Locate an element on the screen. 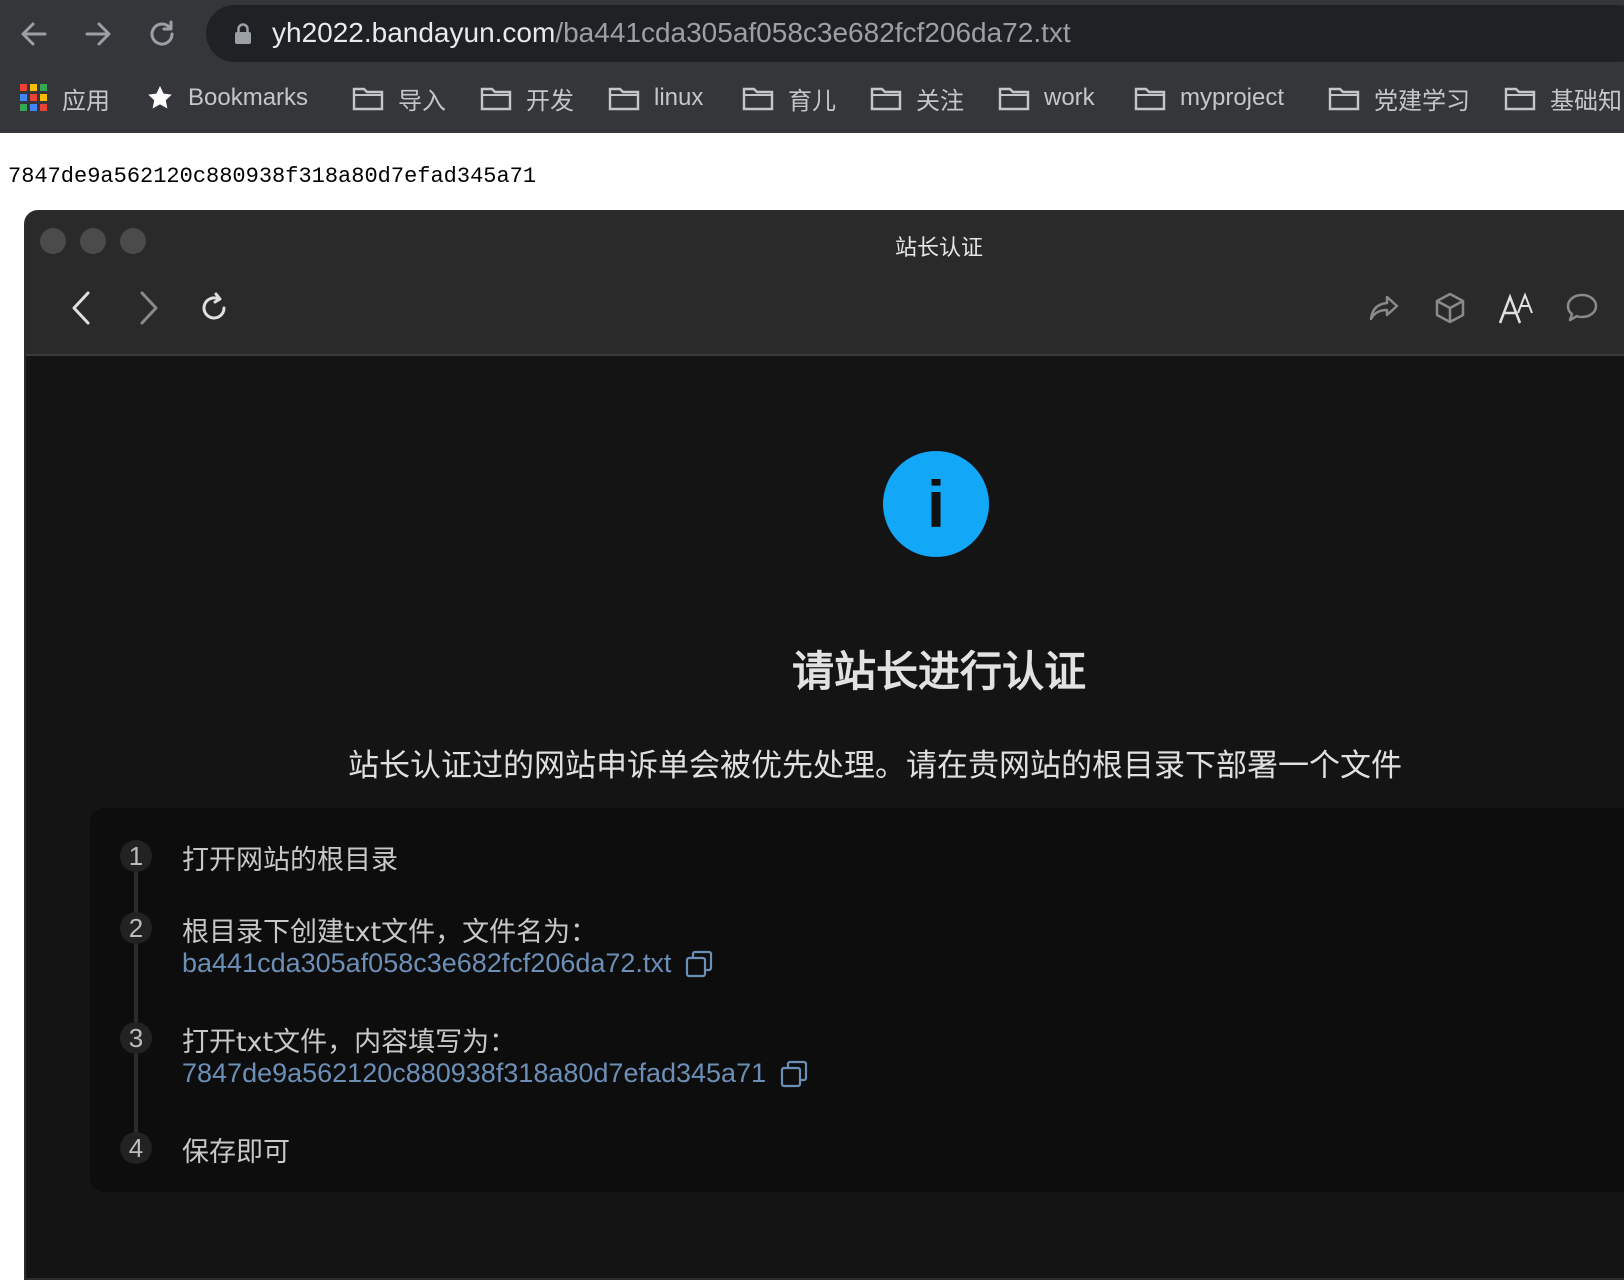 The width and height of the screenshot is (1624, 1280). reload-button is located at coordinates (162, 34).